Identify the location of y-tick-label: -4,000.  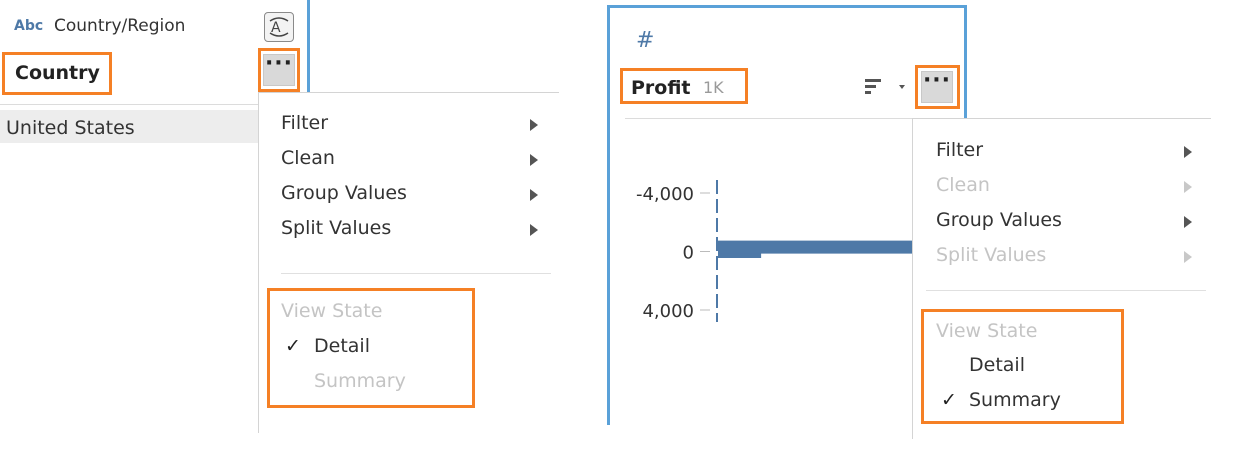
(665, 194).